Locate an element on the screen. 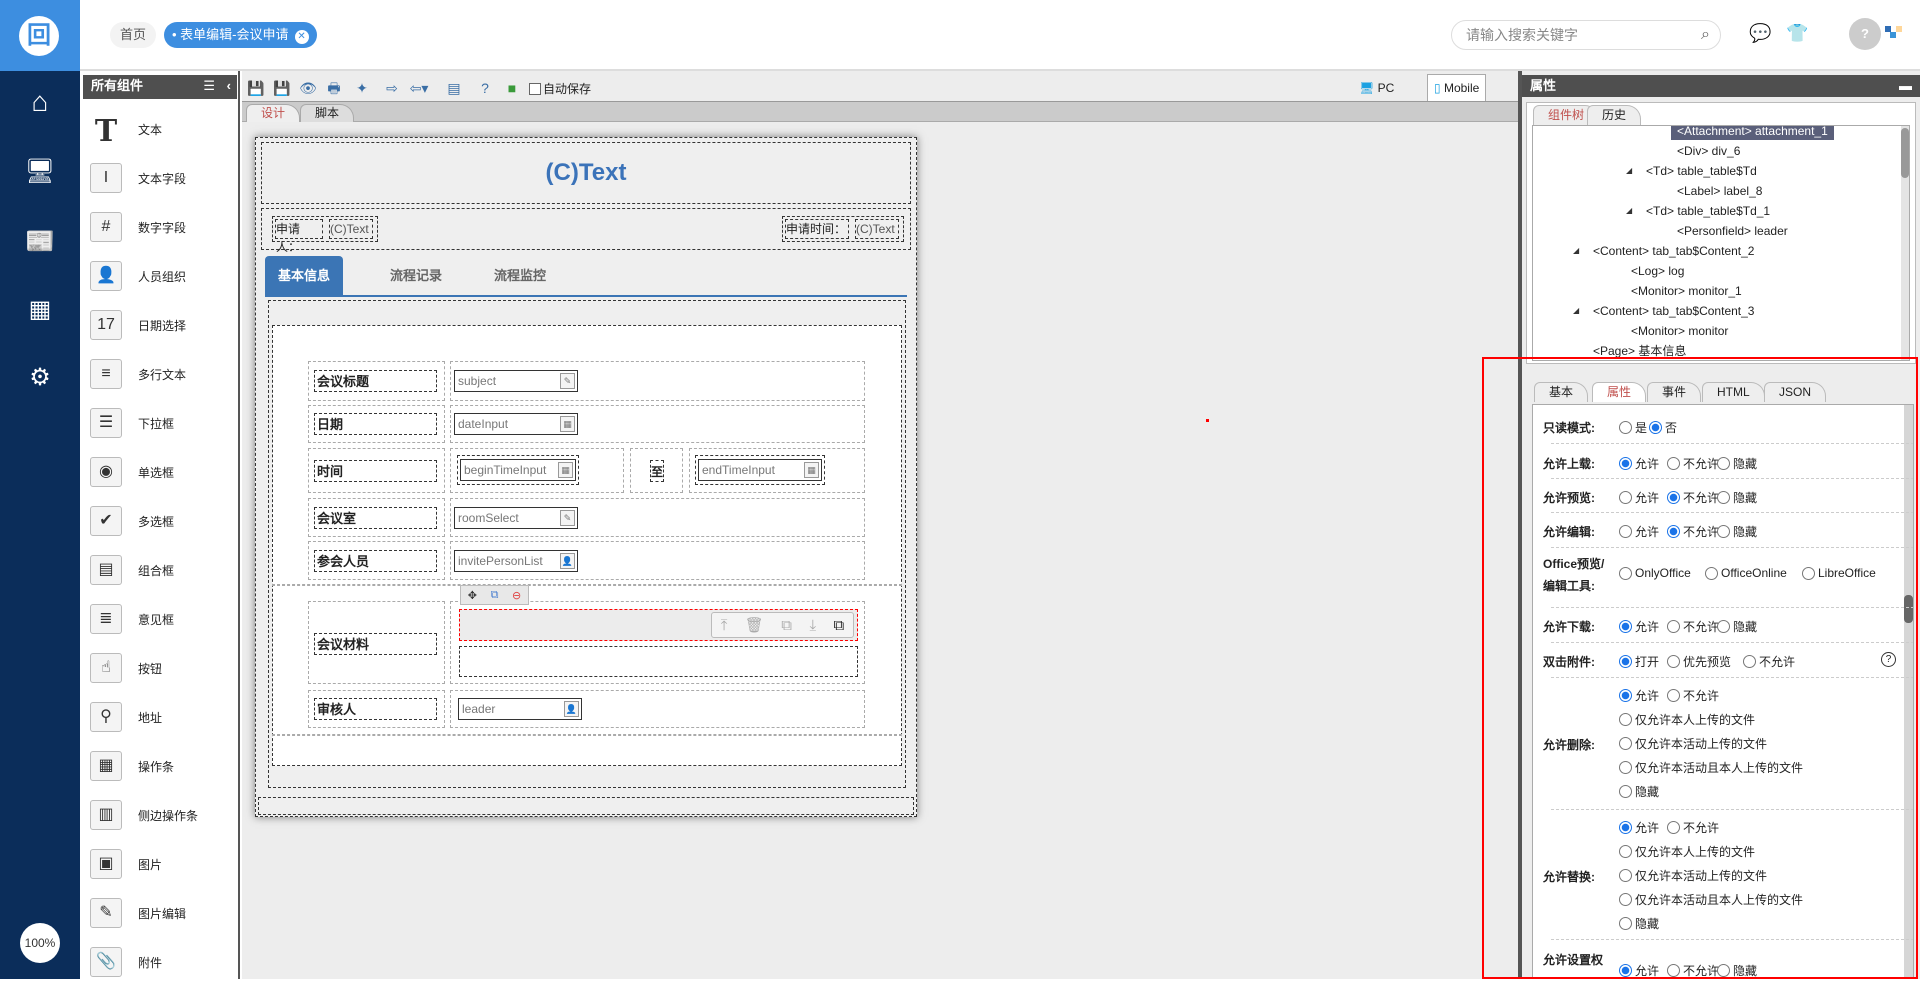  field-invite: invitePersonList 👤 is located at coordinates (516, 560).